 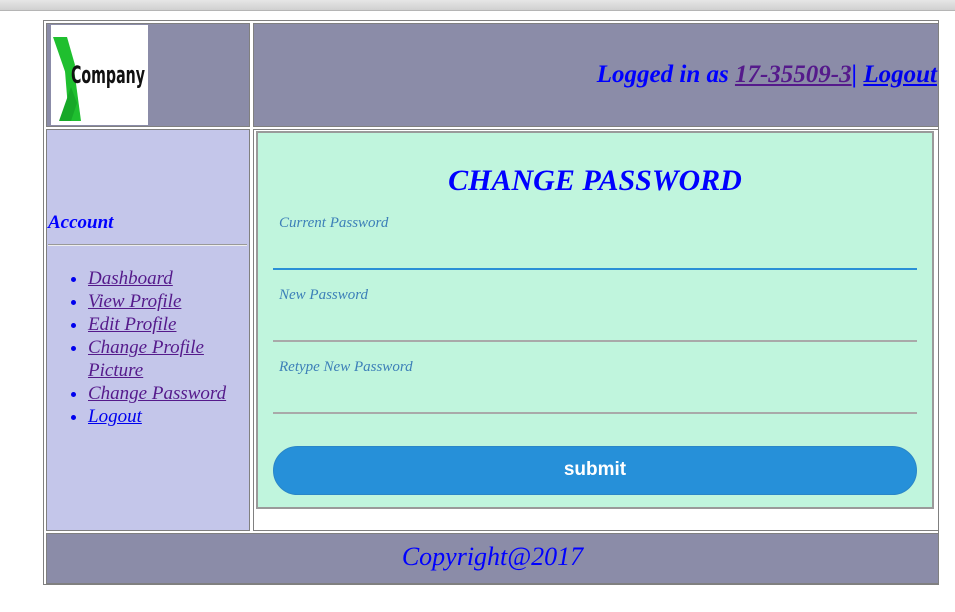 I want to click on sidebar-link-change-password: Change Password, so click(x=157, y=393).